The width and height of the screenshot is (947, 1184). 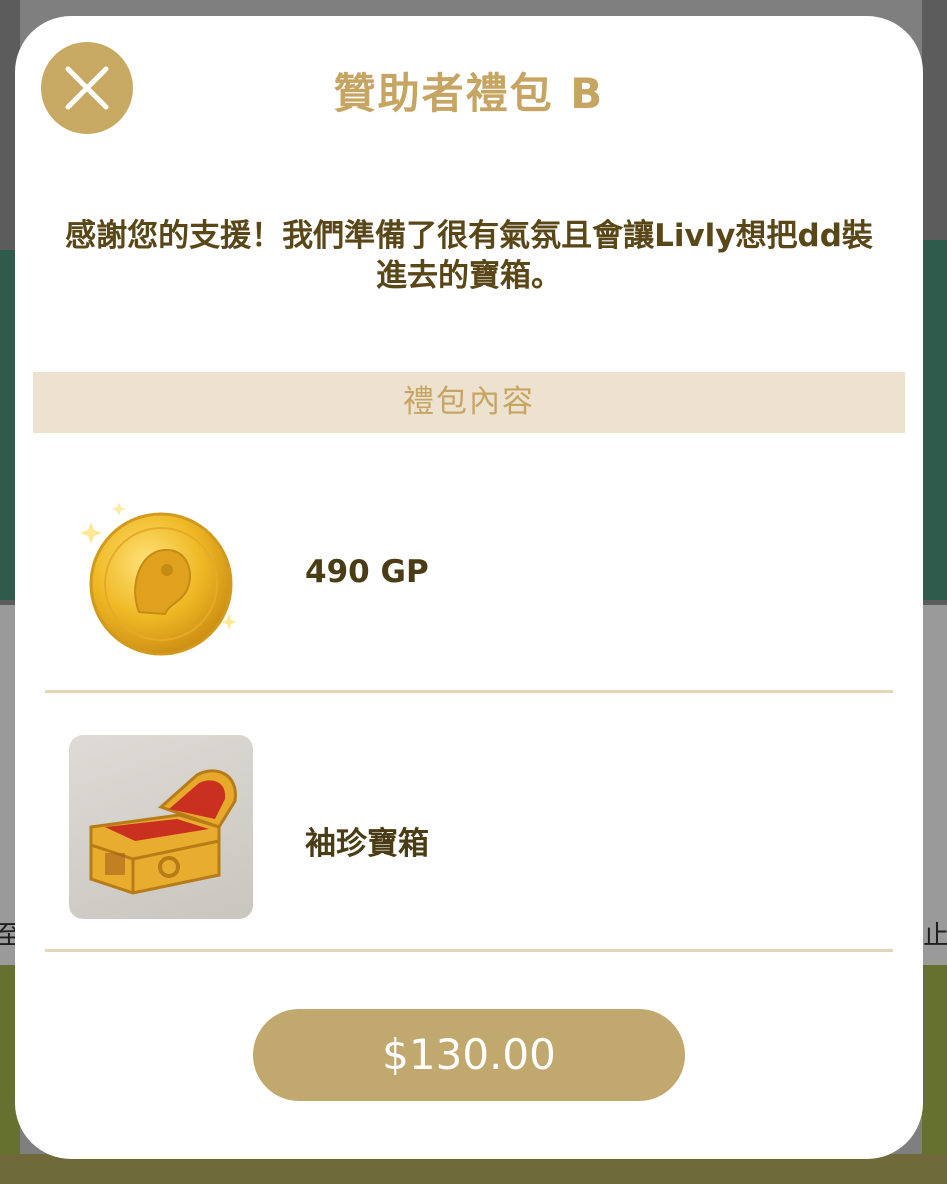 I want to click on purchase-price-button: $130.00, so click(x=469, y=1055).